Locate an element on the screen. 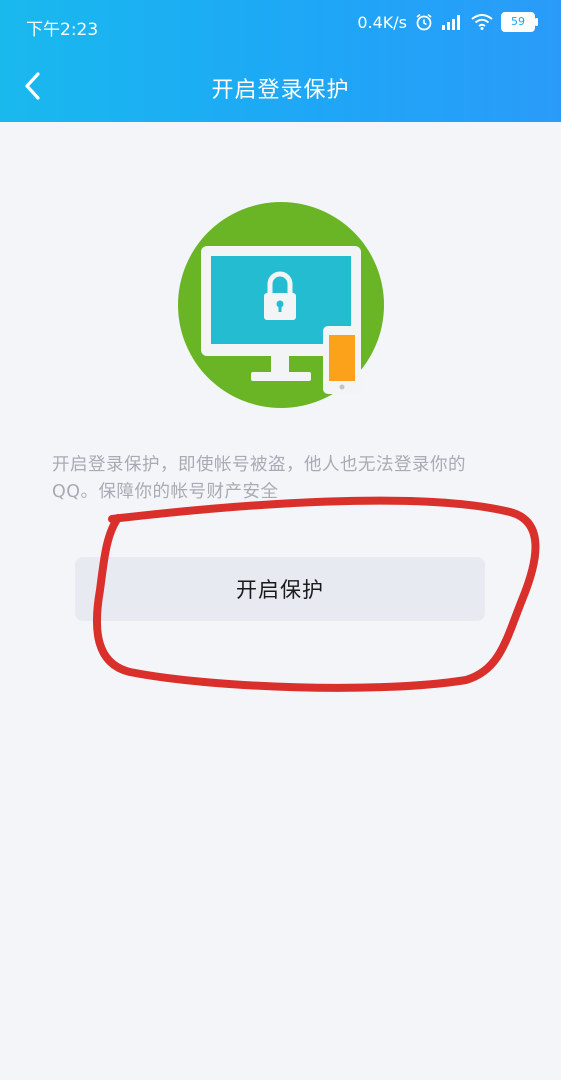 The image size is (561, 1080). enable-protection-button: 开启保护 is located at coordinates (280, 589).